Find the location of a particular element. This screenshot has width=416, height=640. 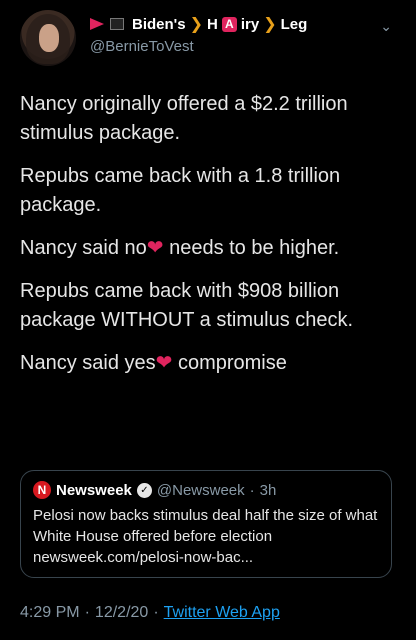

tweet-text-fragment: Nancy said no is located at coordinates (83, 248).